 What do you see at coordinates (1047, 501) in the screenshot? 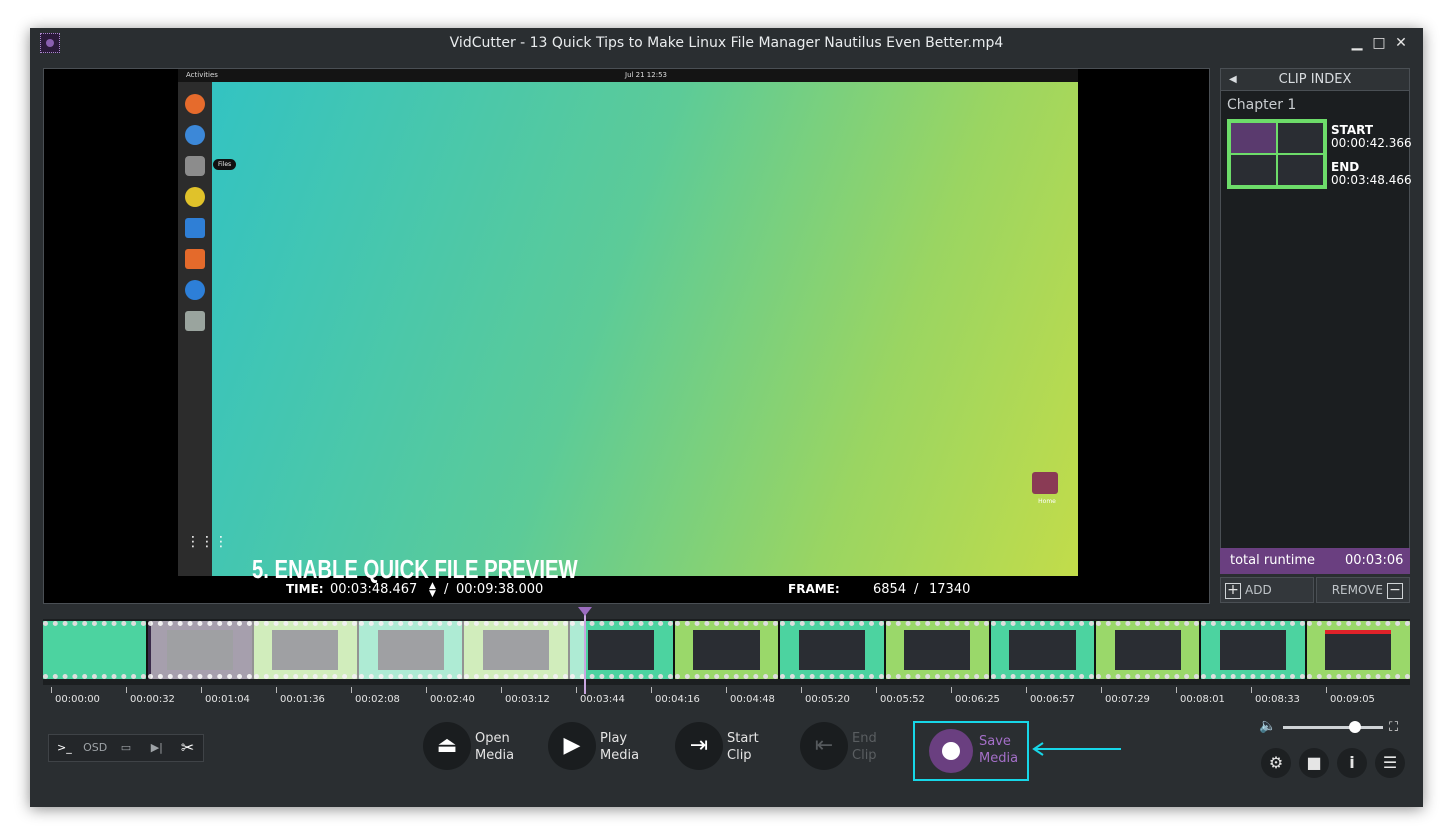
I see `home-folder-label: Home` at bounding box center [1047, 501].